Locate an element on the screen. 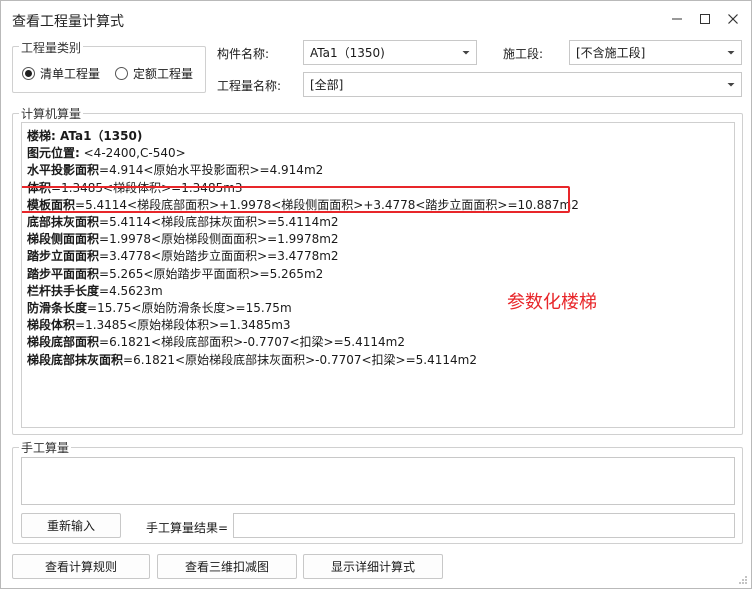  close-button is located at coordinates (733, 19).